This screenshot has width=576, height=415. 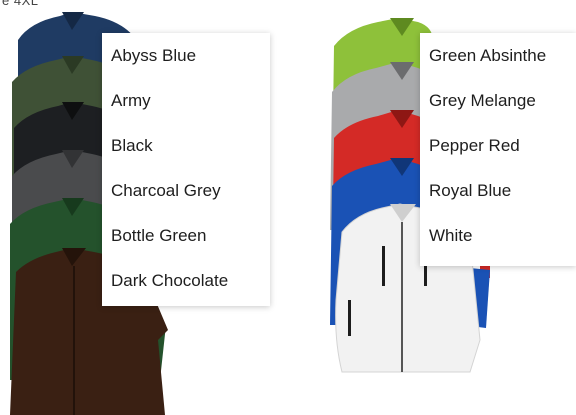 I want to click on color-option-royal-blue: Royal Blue, so click(x=498, y=190).